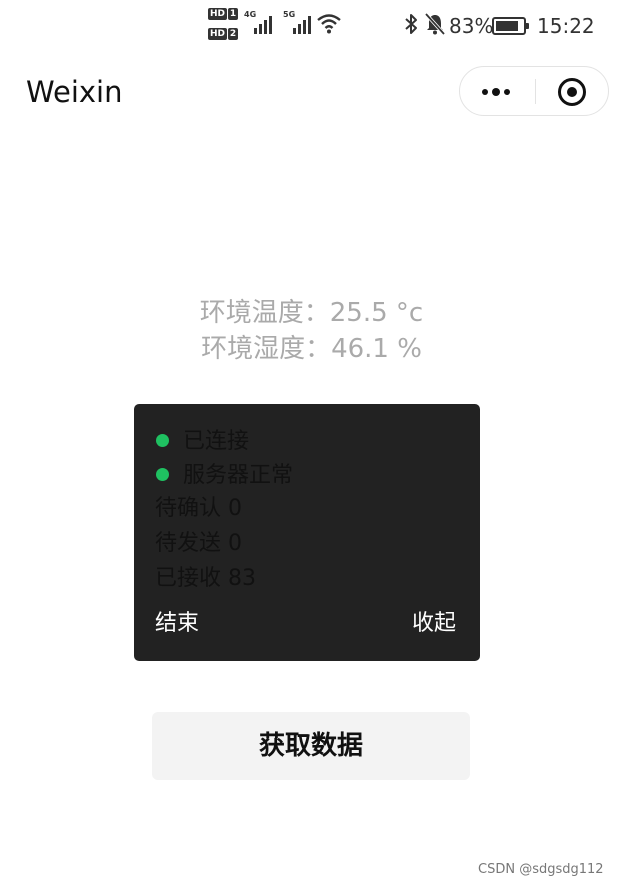 The image size is (623, 887). What do you see at coordinates (329, 24) in the screenshot?
I see `wifi-icon` at bounding box center [329, 24].